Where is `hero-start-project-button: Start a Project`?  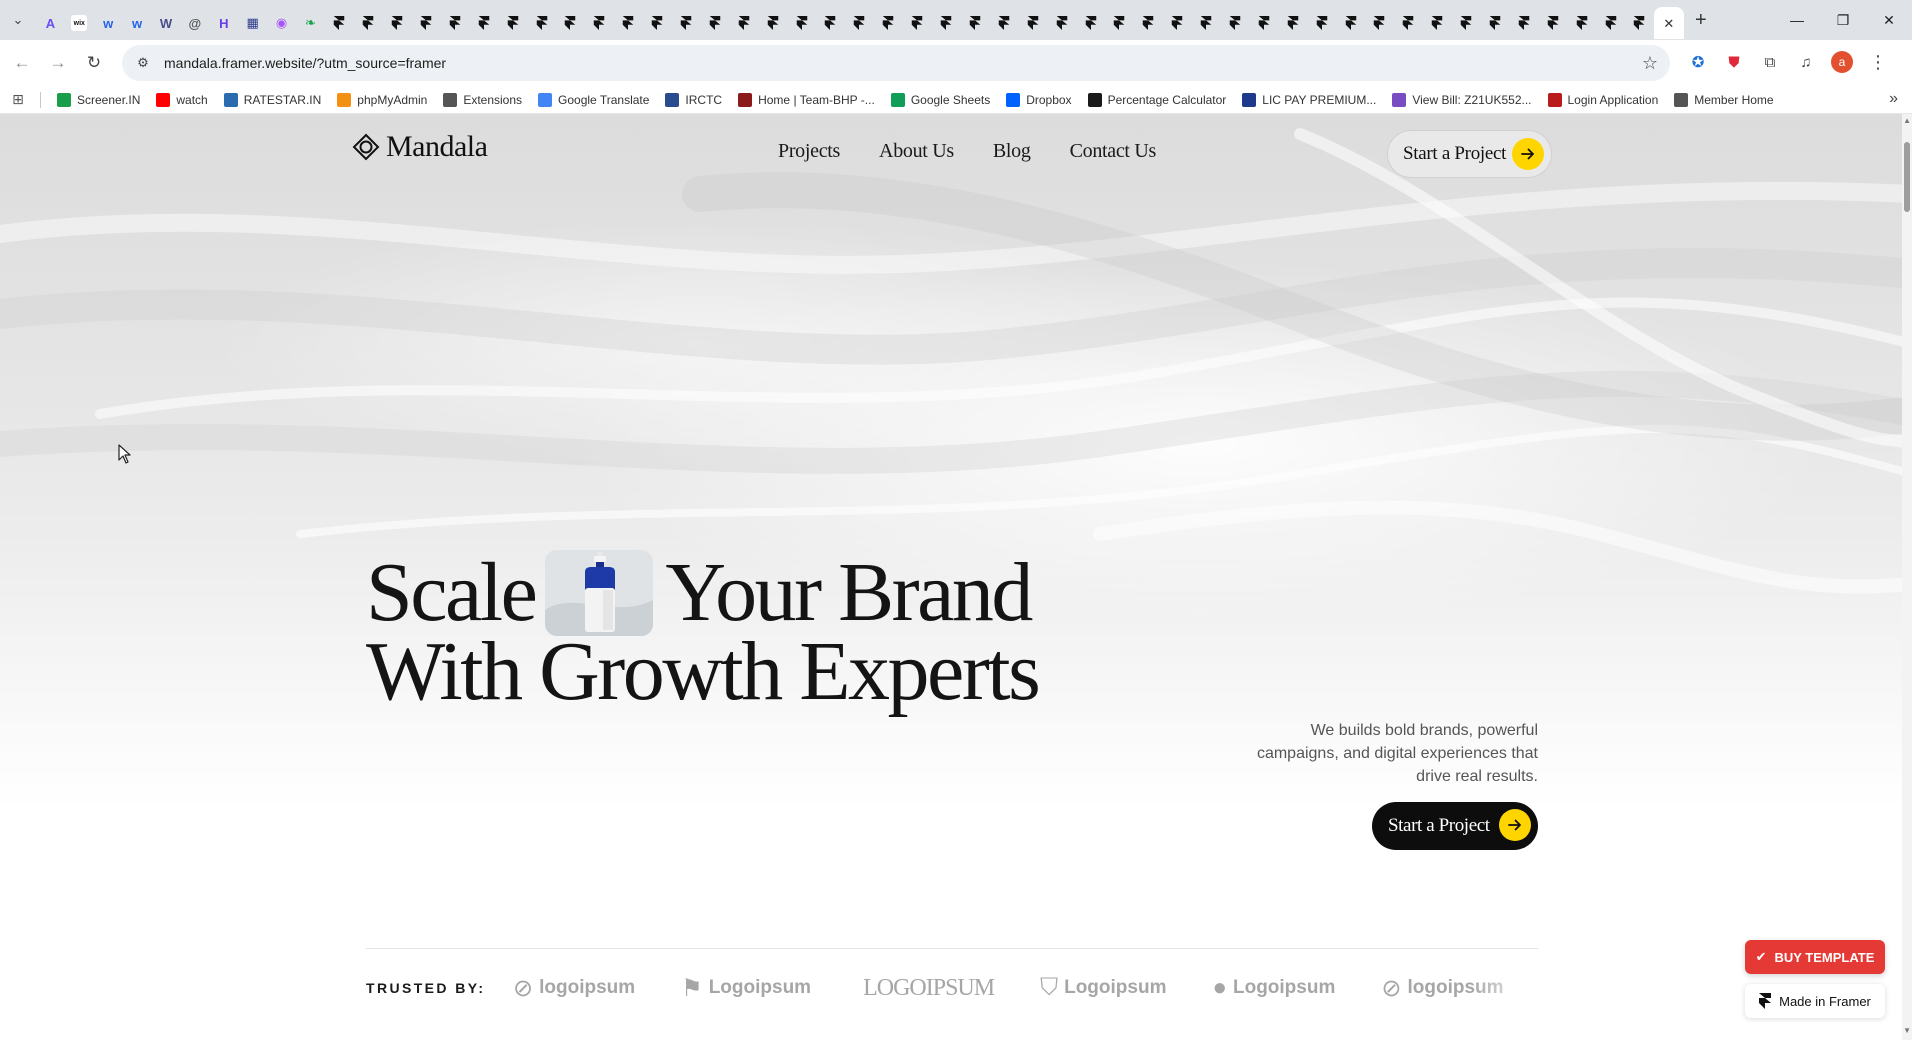 hero-start-project-button: Start a Project is located at coordinates (1455, 826).